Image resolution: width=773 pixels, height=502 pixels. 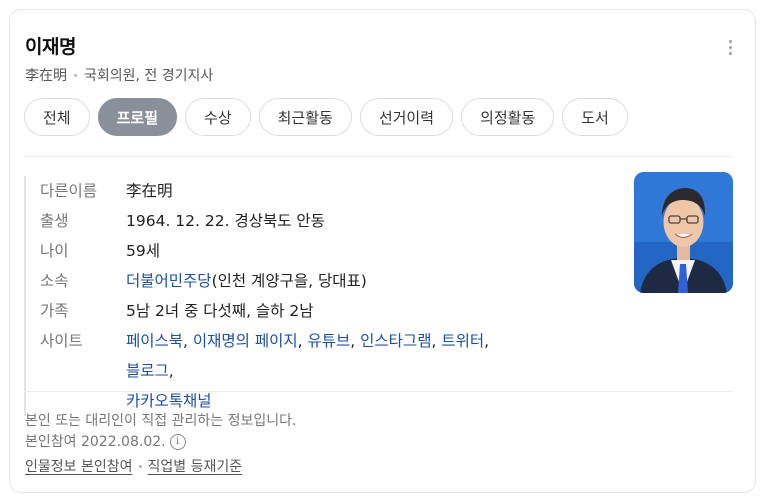 What do you see at coordinates (95, 442) in the screenshot?
I see `verified-date: 본인참여 2022.08.02.` at bounding box center [95, 442].